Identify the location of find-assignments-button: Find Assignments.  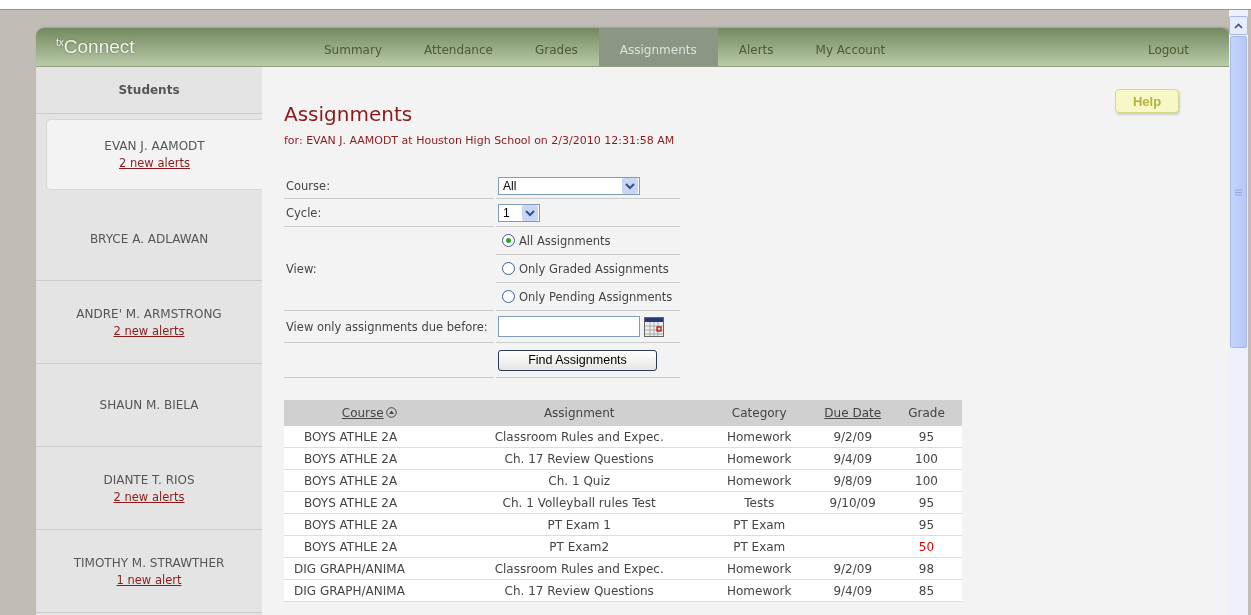
(577, 360).